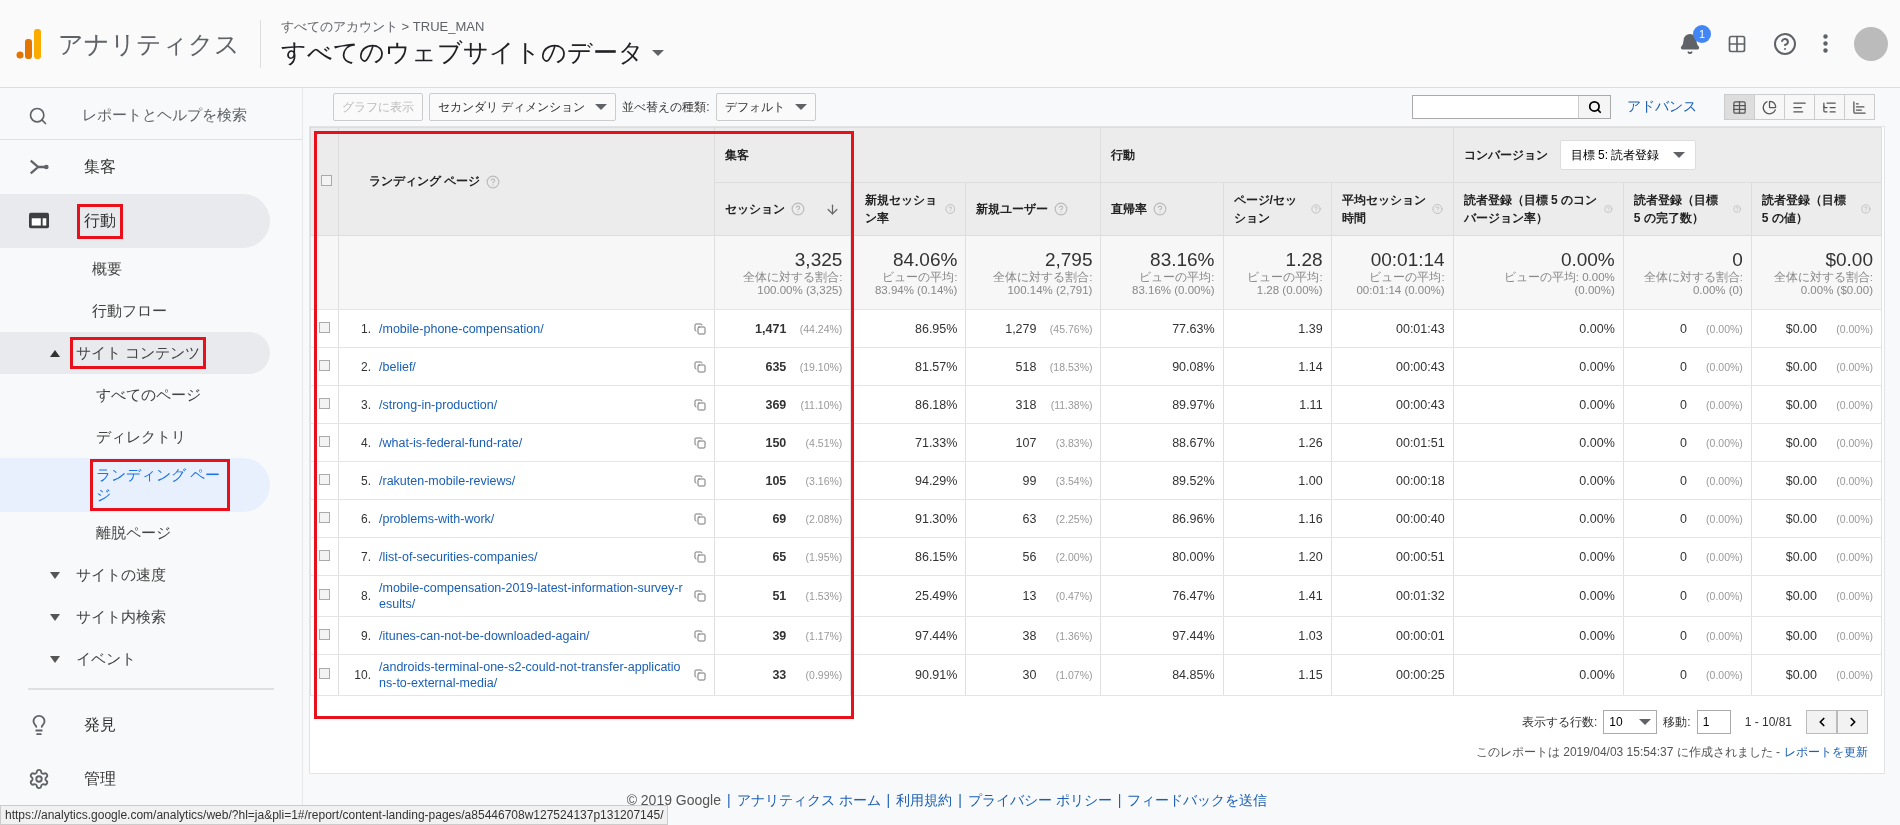 This screenshot has width=1900, height=825. What do you see at coordinates (135, 437) in the screenshot?
I see `nav-item: ディレクトリ` at bounding box center [135, 437].